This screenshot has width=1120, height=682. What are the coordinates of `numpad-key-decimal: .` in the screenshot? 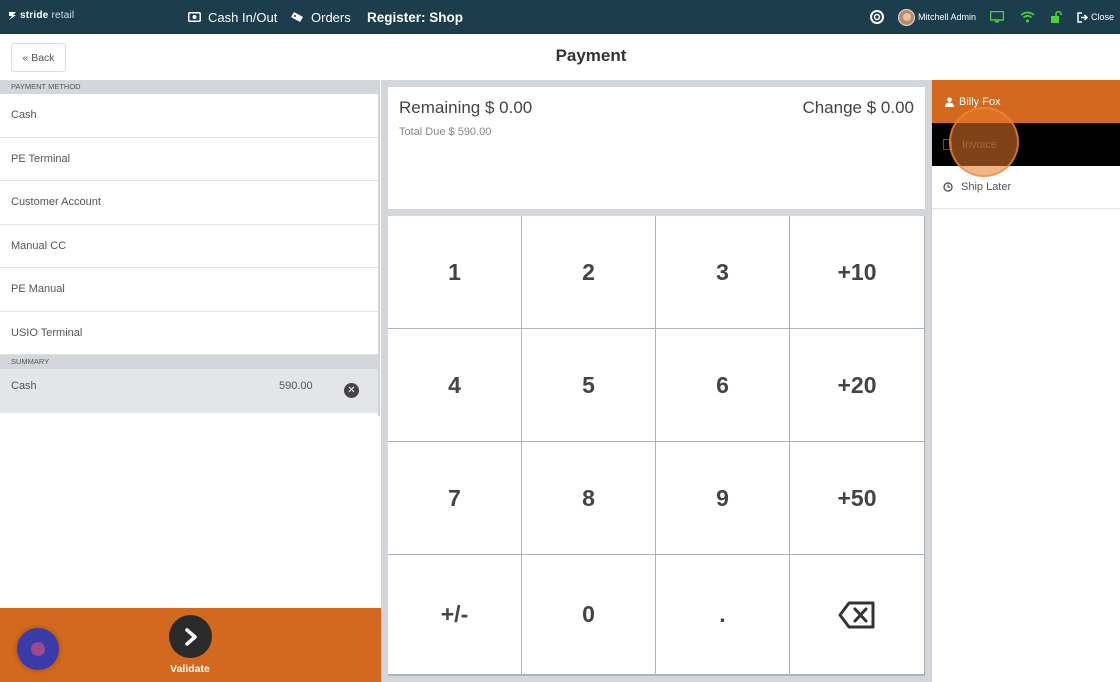 It's located at (722, 614).